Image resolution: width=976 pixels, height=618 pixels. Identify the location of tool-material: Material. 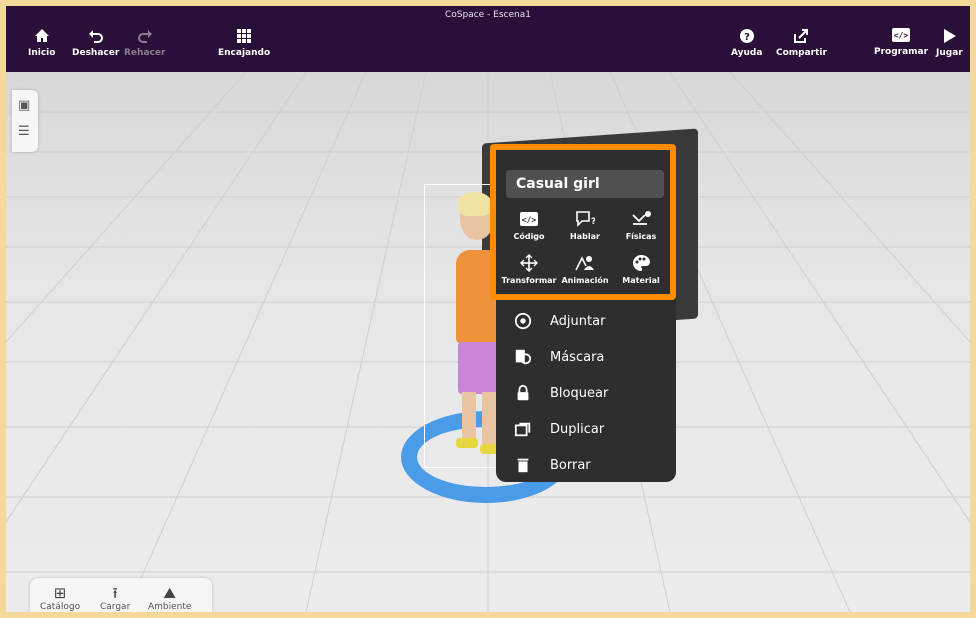
(641, 269).